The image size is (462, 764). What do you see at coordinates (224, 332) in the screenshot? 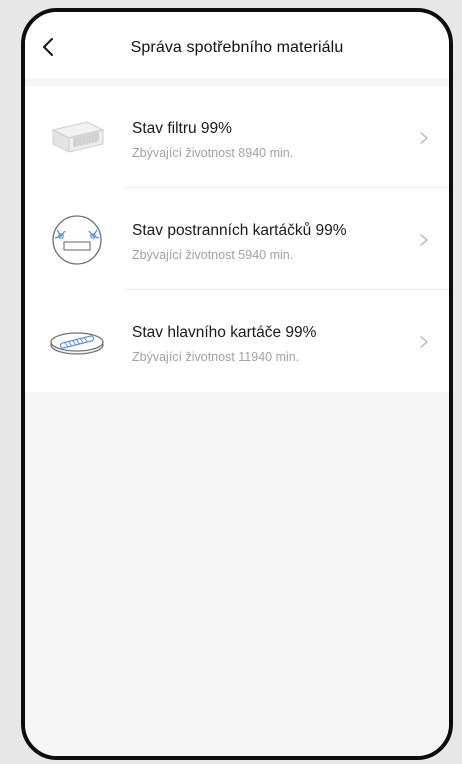
I see `consumable-title: Stav hlavního kartáče 99%` at bounding box center [224, 332].